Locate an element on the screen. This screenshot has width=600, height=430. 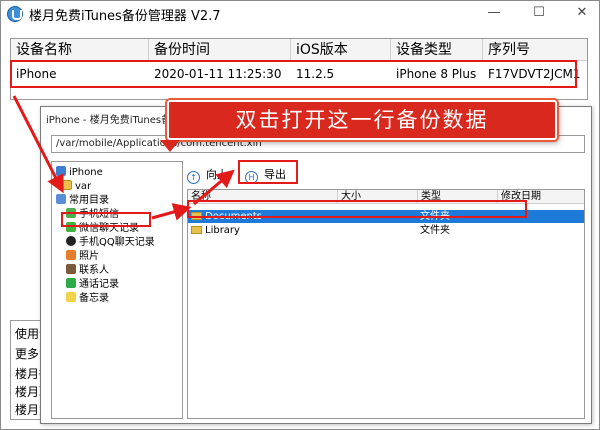
maximize-button: ☐ is located at coordinates (539, 13).